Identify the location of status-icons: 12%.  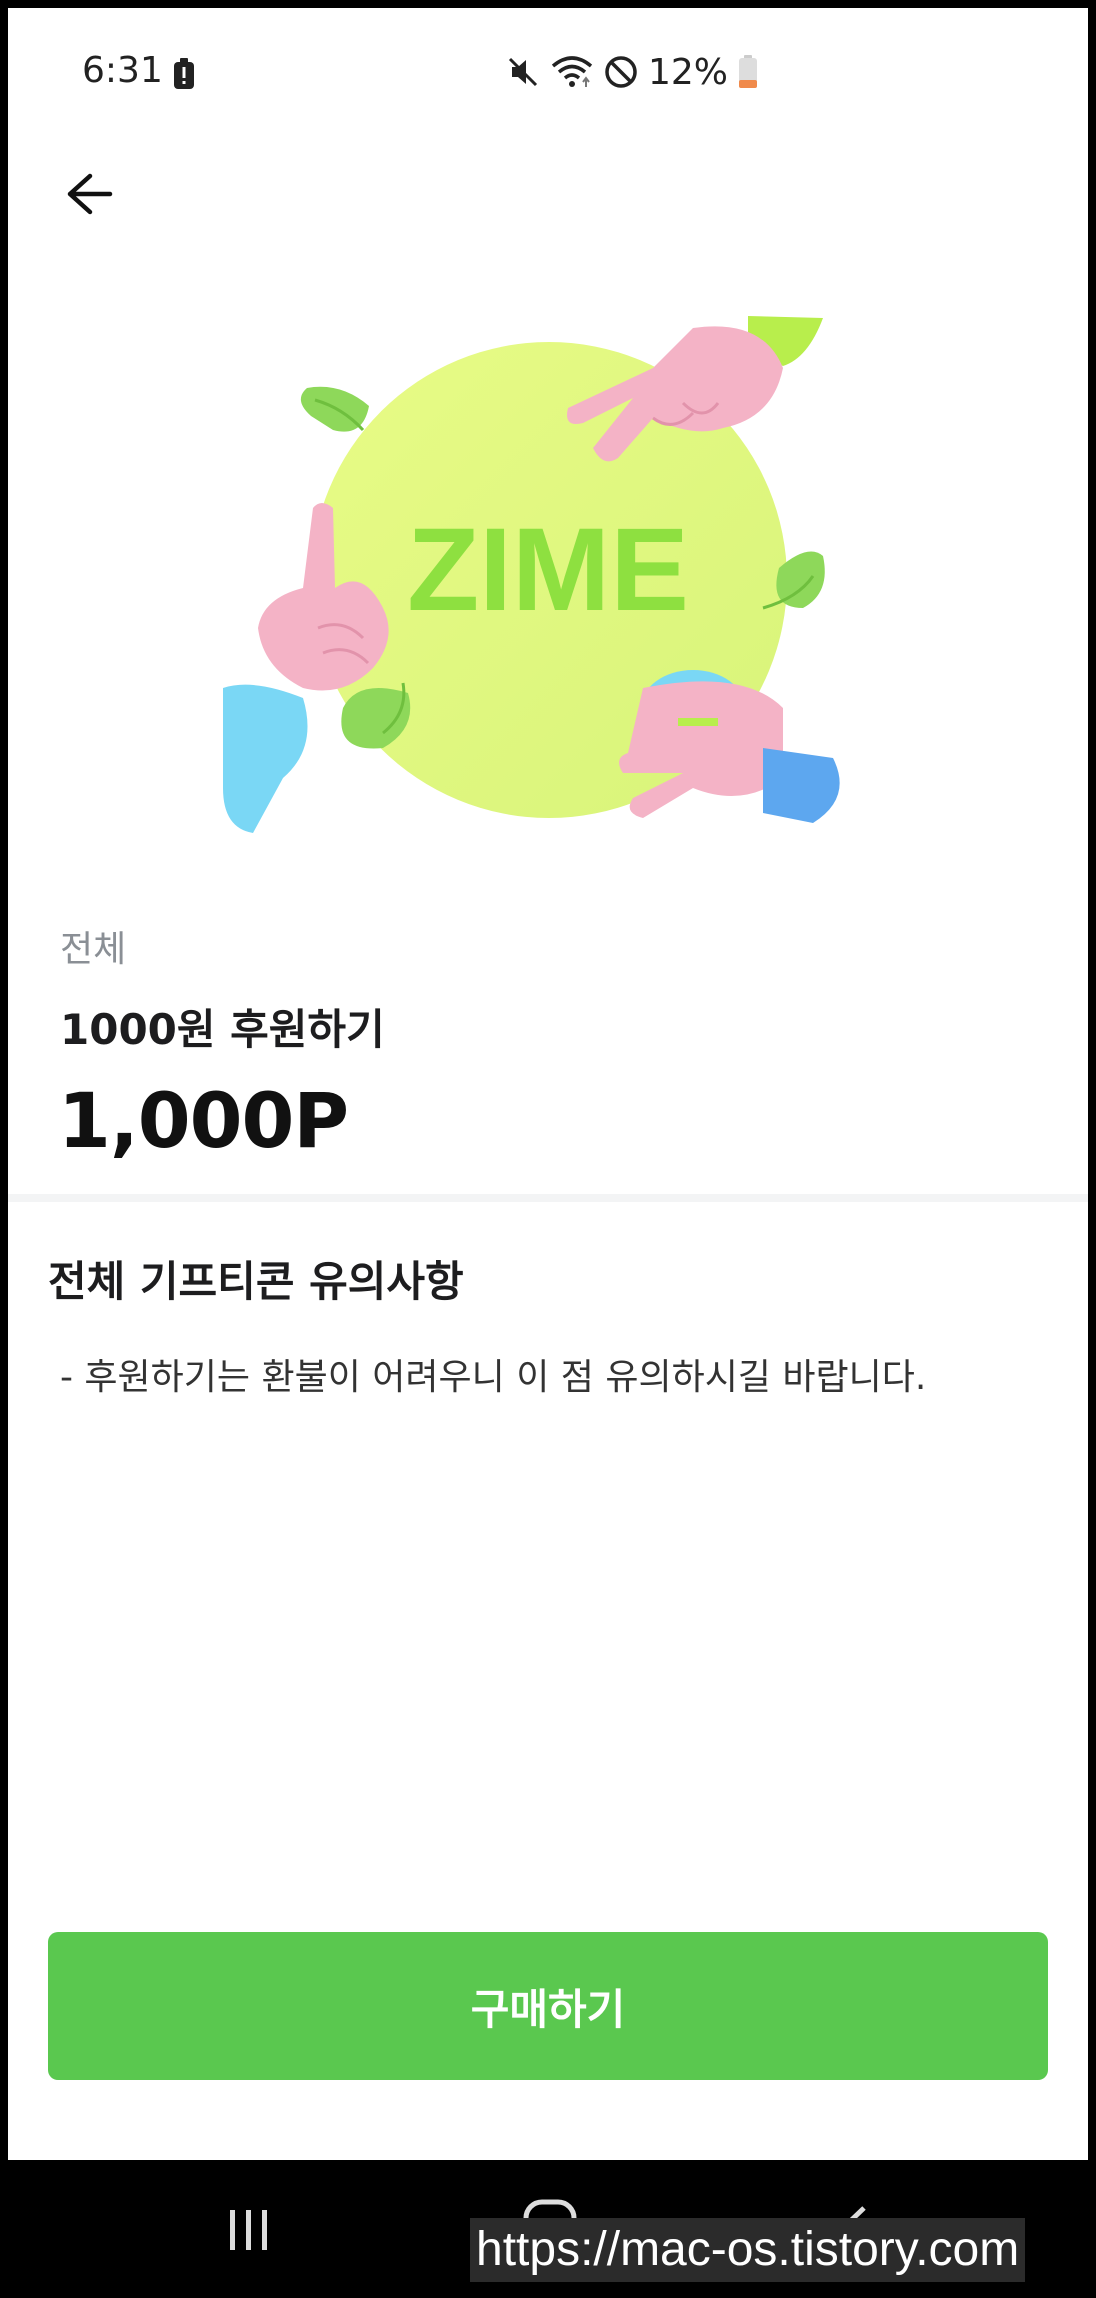
(632, 72).